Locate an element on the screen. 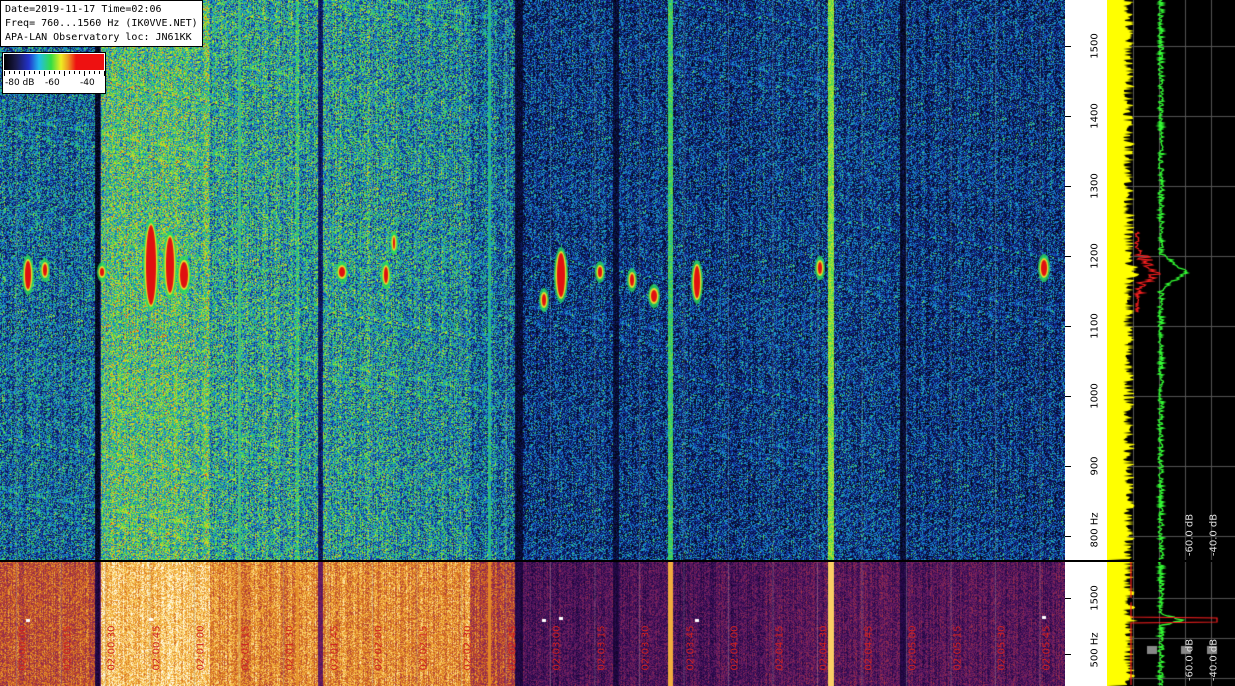 The height and width of the screenshot is (686, 1235). time-label: 02:04:30 is located at coordinates (824, 648).